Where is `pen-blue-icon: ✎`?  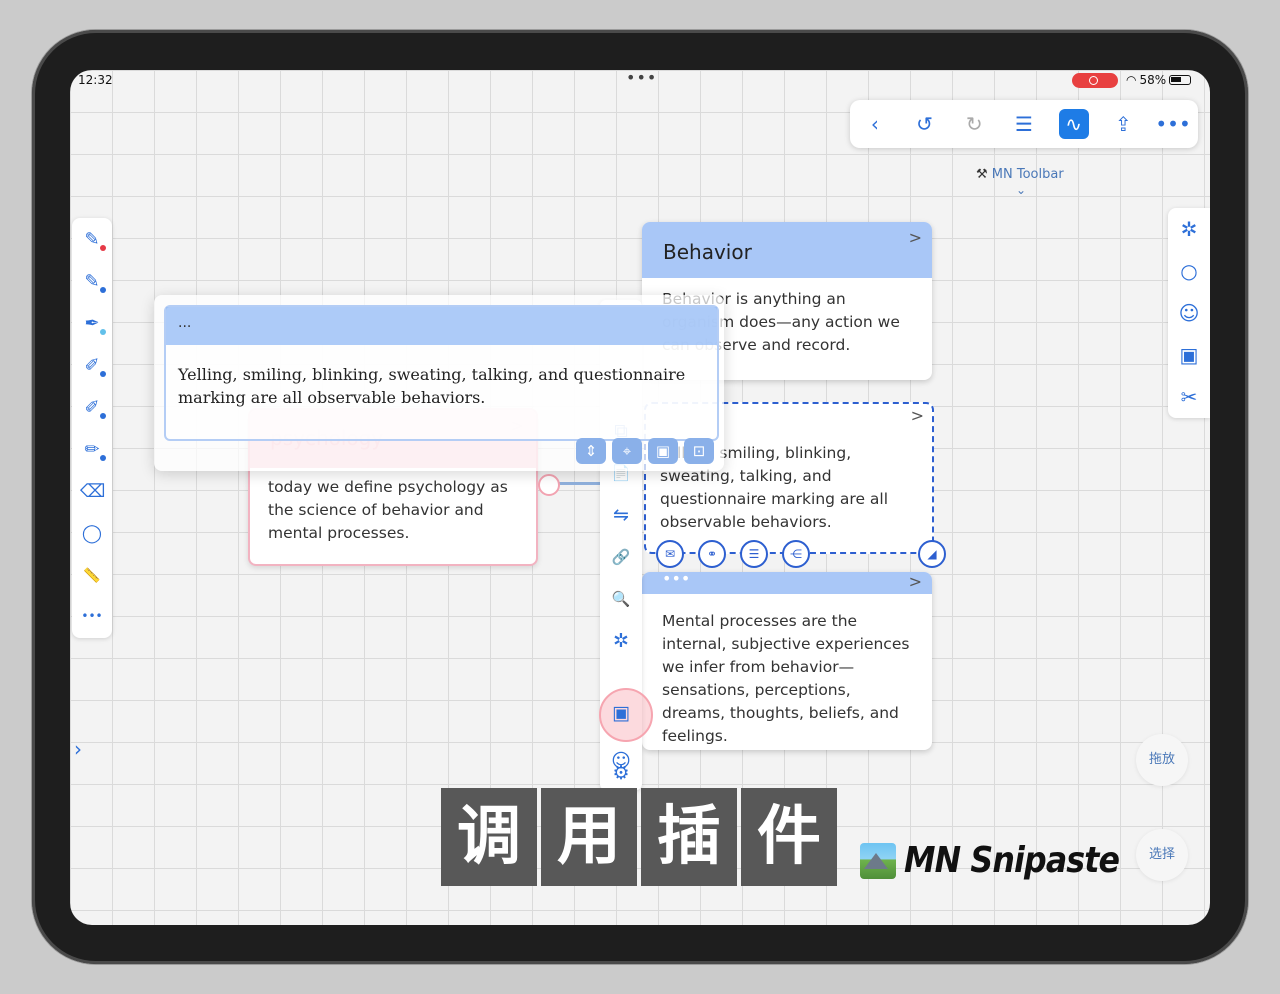
pen-blue-icon: ✎ is located at coordinates (93, 282).